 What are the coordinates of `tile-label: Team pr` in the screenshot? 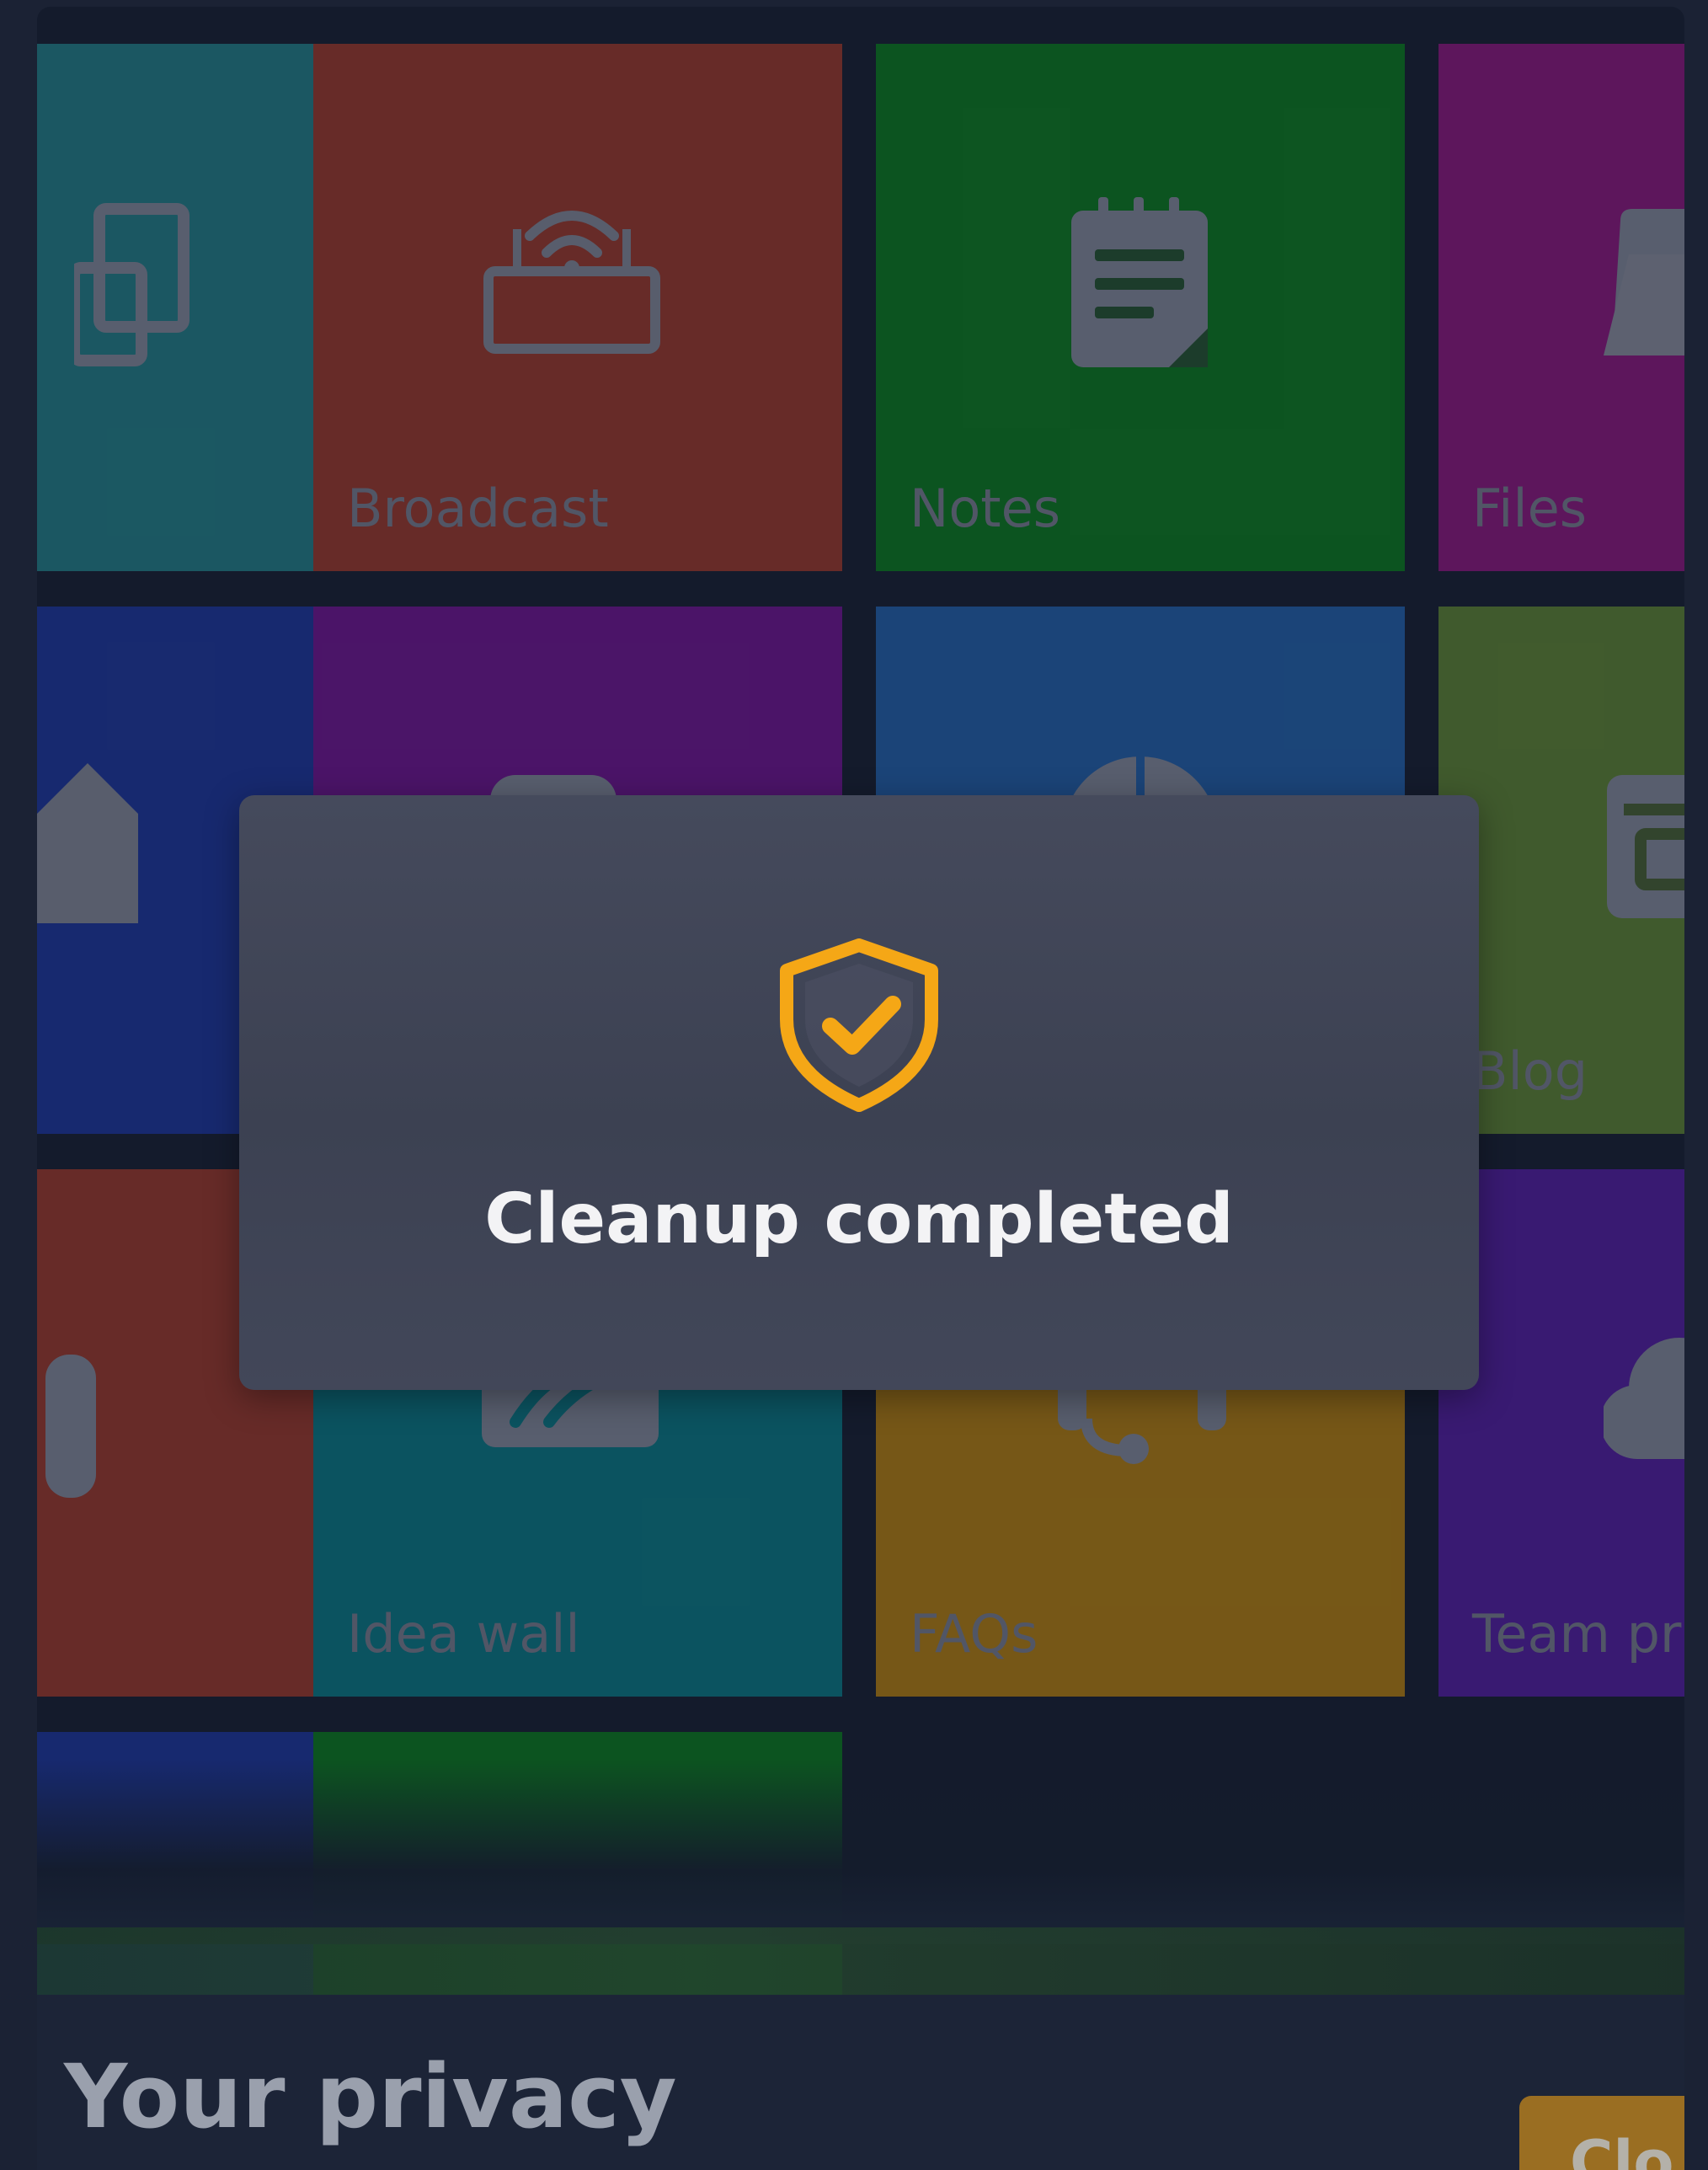 It's located at (1577, 1634).